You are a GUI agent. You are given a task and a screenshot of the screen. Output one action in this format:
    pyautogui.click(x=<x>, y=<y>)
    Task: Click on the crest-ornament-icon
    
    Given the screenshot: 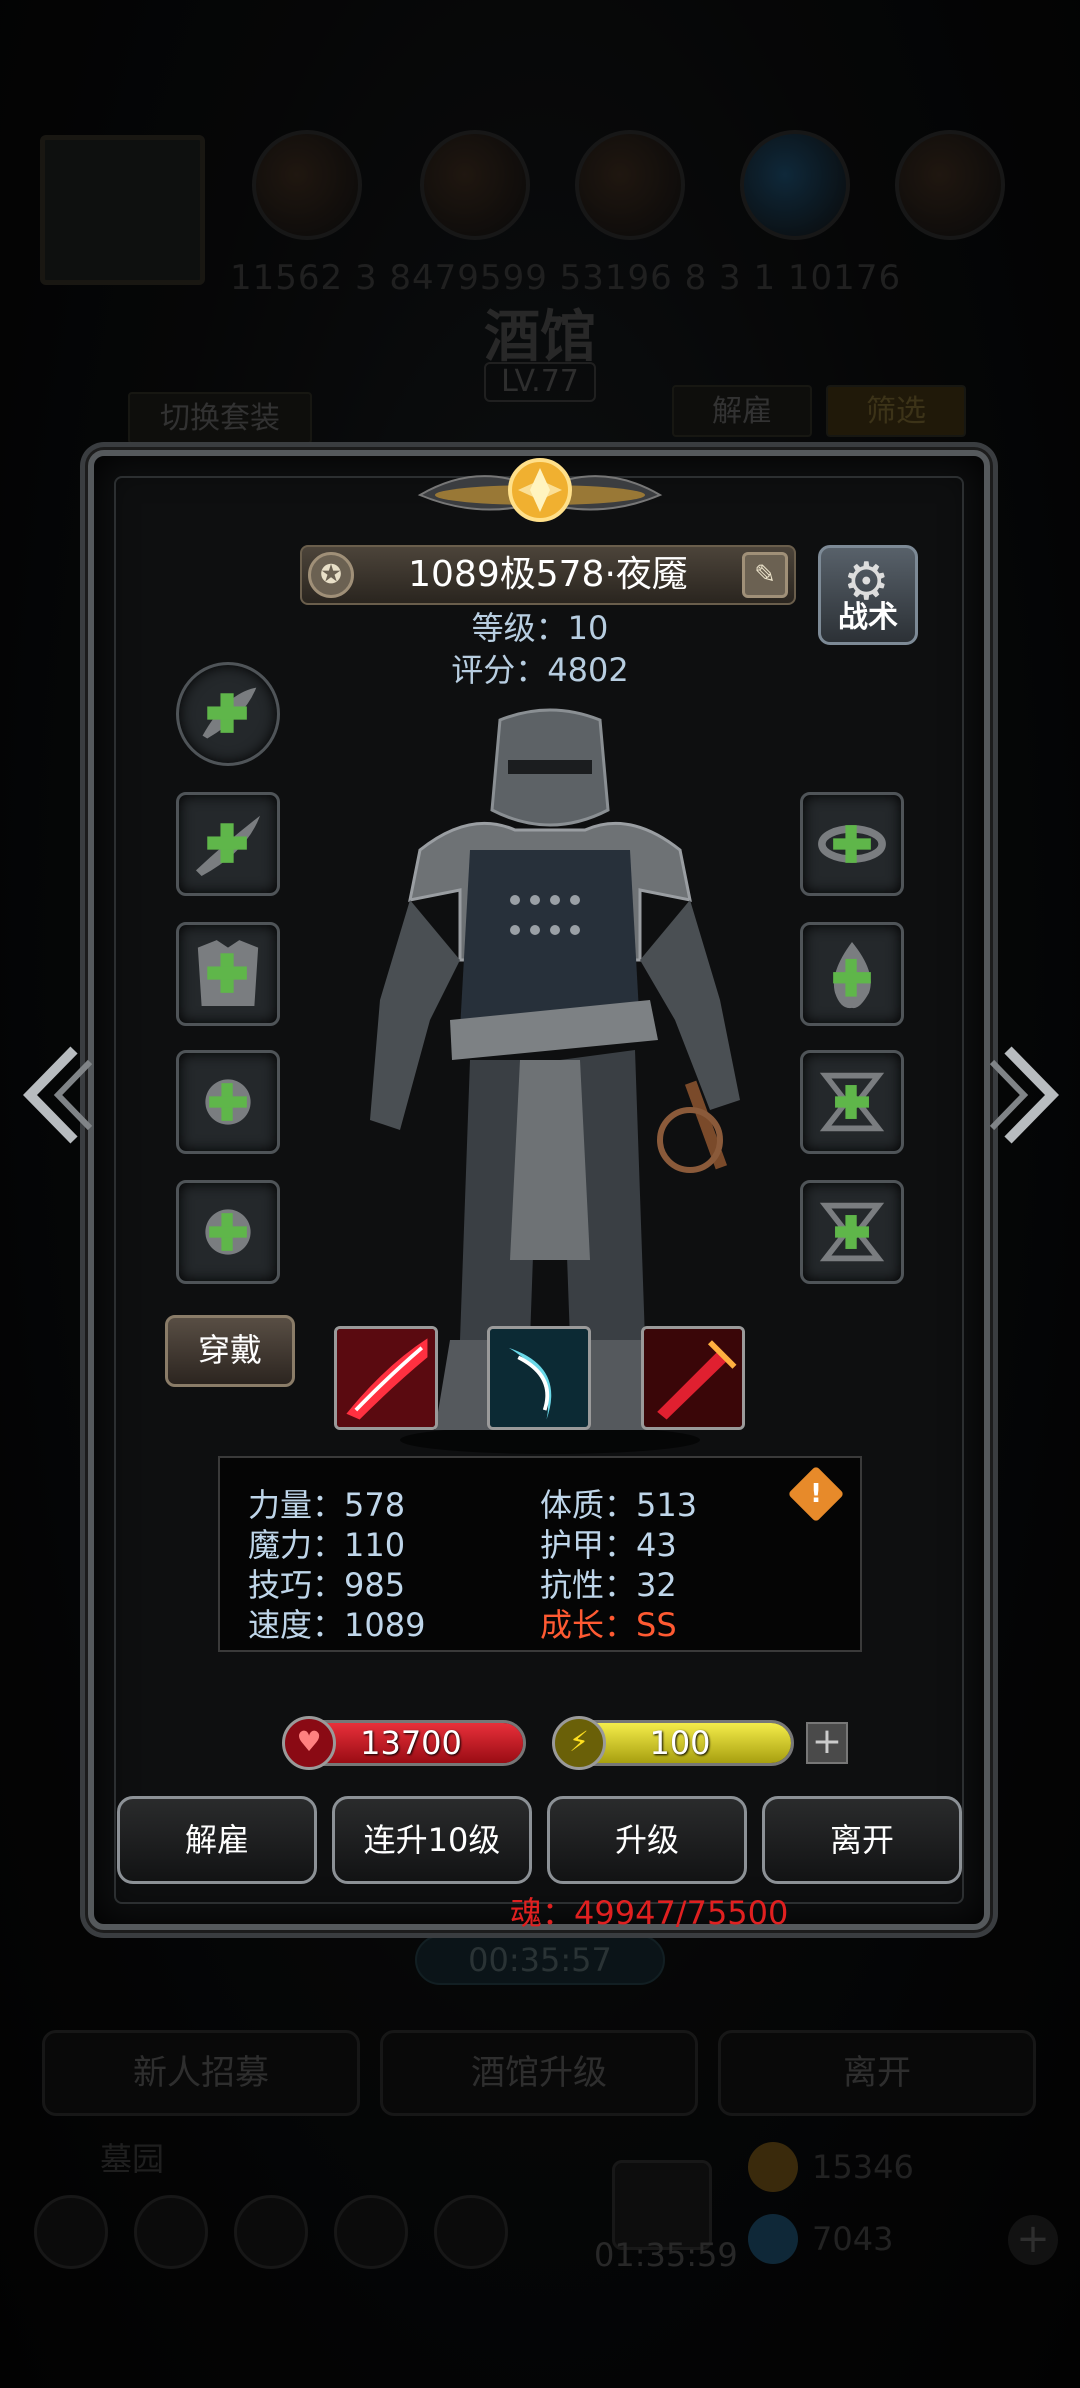 What is the action you would take?
    pyautogui.click(x=540, y=490)
    